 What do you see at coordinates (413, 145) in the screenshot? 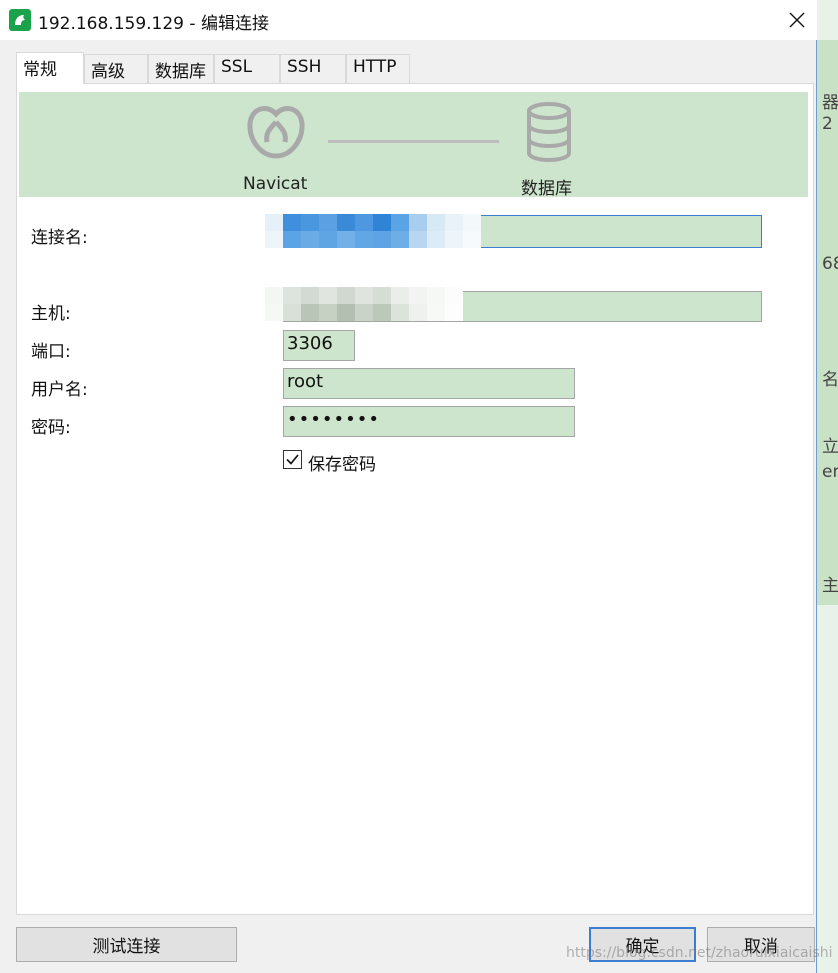
I see `connection-banner: Navicat 数据库` at bounding box center [413, 145].